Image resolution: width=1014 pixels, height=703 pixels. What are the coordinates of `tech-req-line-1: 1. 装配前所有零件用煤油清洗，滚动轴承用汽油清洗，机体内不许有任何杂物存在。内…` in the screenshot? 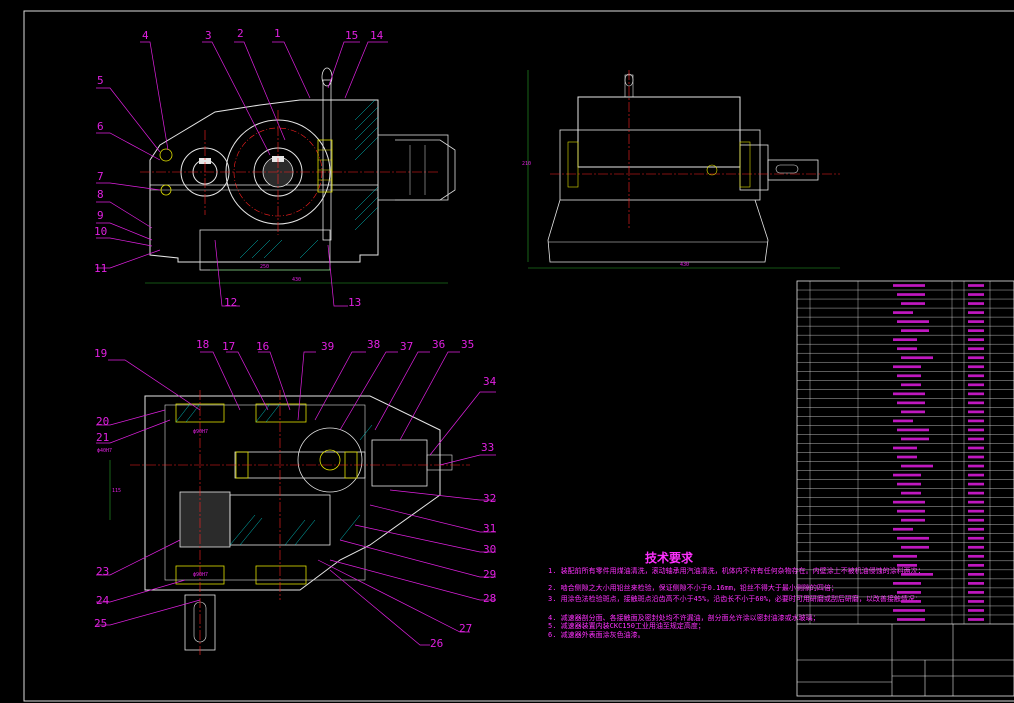 It's located at (736, 570).